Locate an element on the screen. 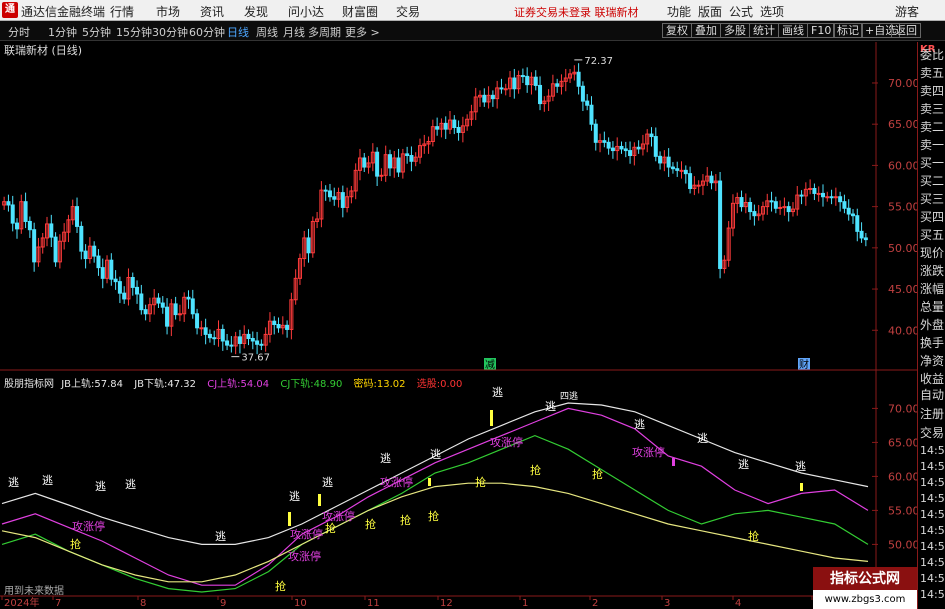  price-tick-label: 55.00 is located at coordinates (904, 207).